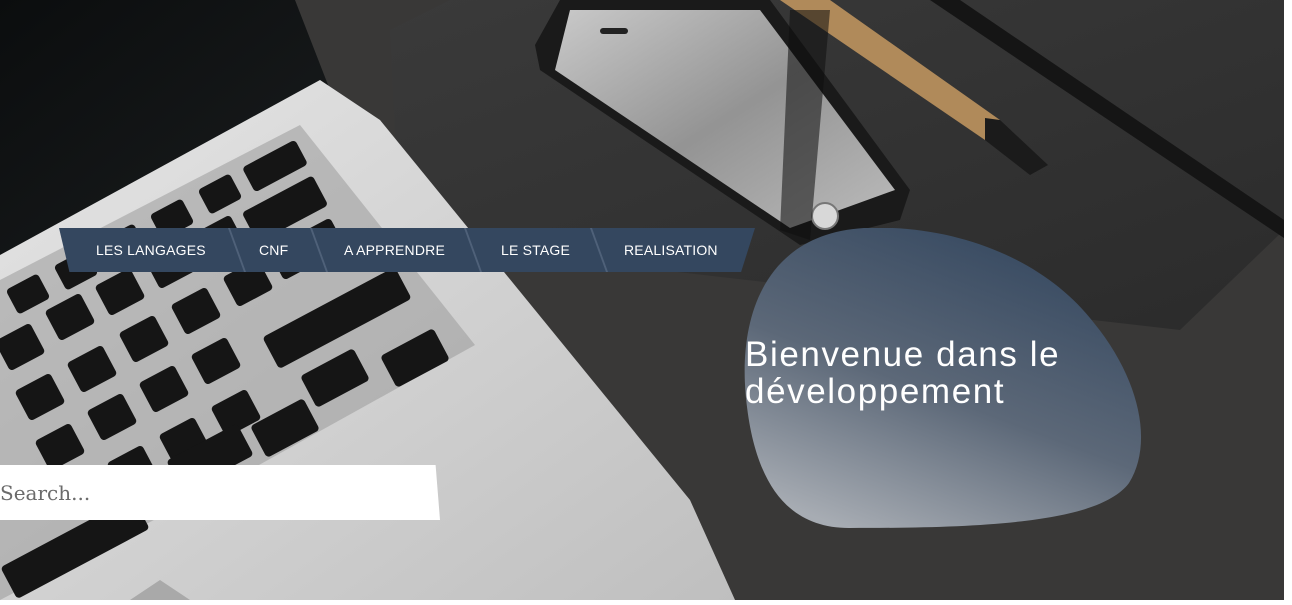  Describe the element at coordinates (273, 250) in the screenshot. I see `nav-item-cnf: CNF` at that location.